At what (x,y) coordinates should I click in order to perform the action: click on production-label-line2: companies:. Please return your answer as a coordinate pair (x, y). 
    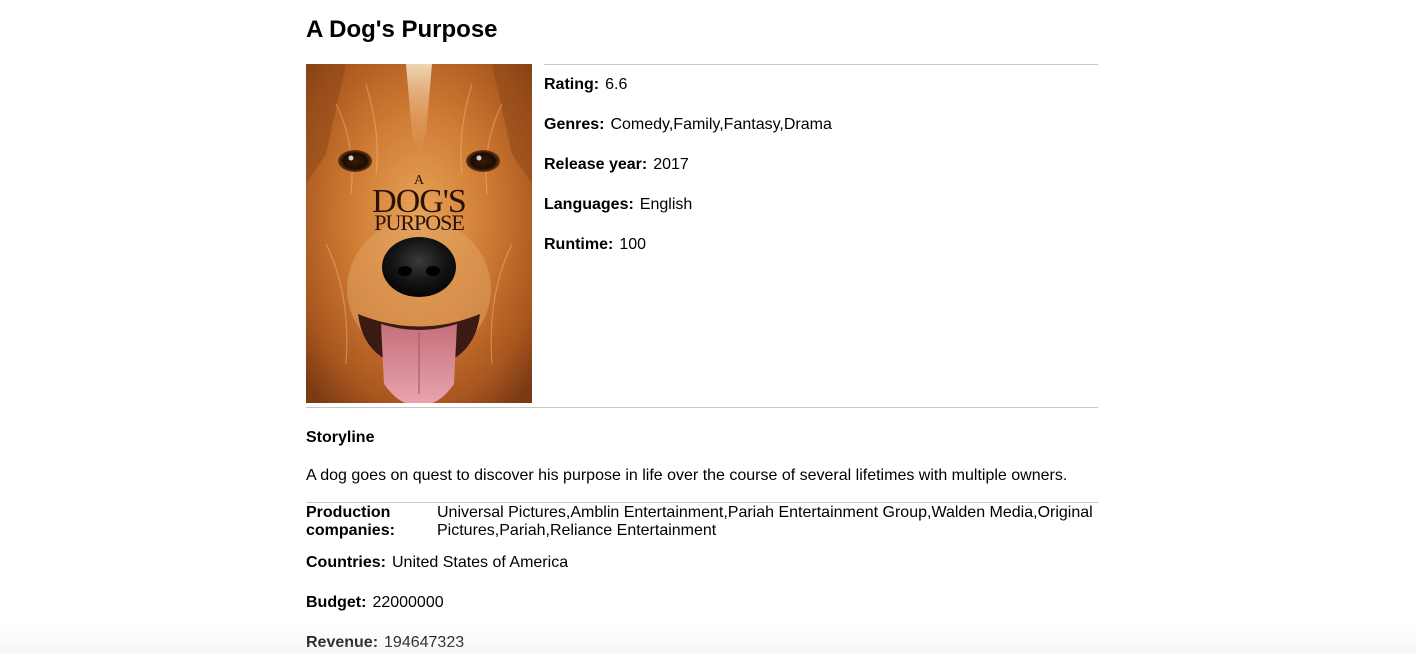
    Looking at the image, I should click on (350, 530).